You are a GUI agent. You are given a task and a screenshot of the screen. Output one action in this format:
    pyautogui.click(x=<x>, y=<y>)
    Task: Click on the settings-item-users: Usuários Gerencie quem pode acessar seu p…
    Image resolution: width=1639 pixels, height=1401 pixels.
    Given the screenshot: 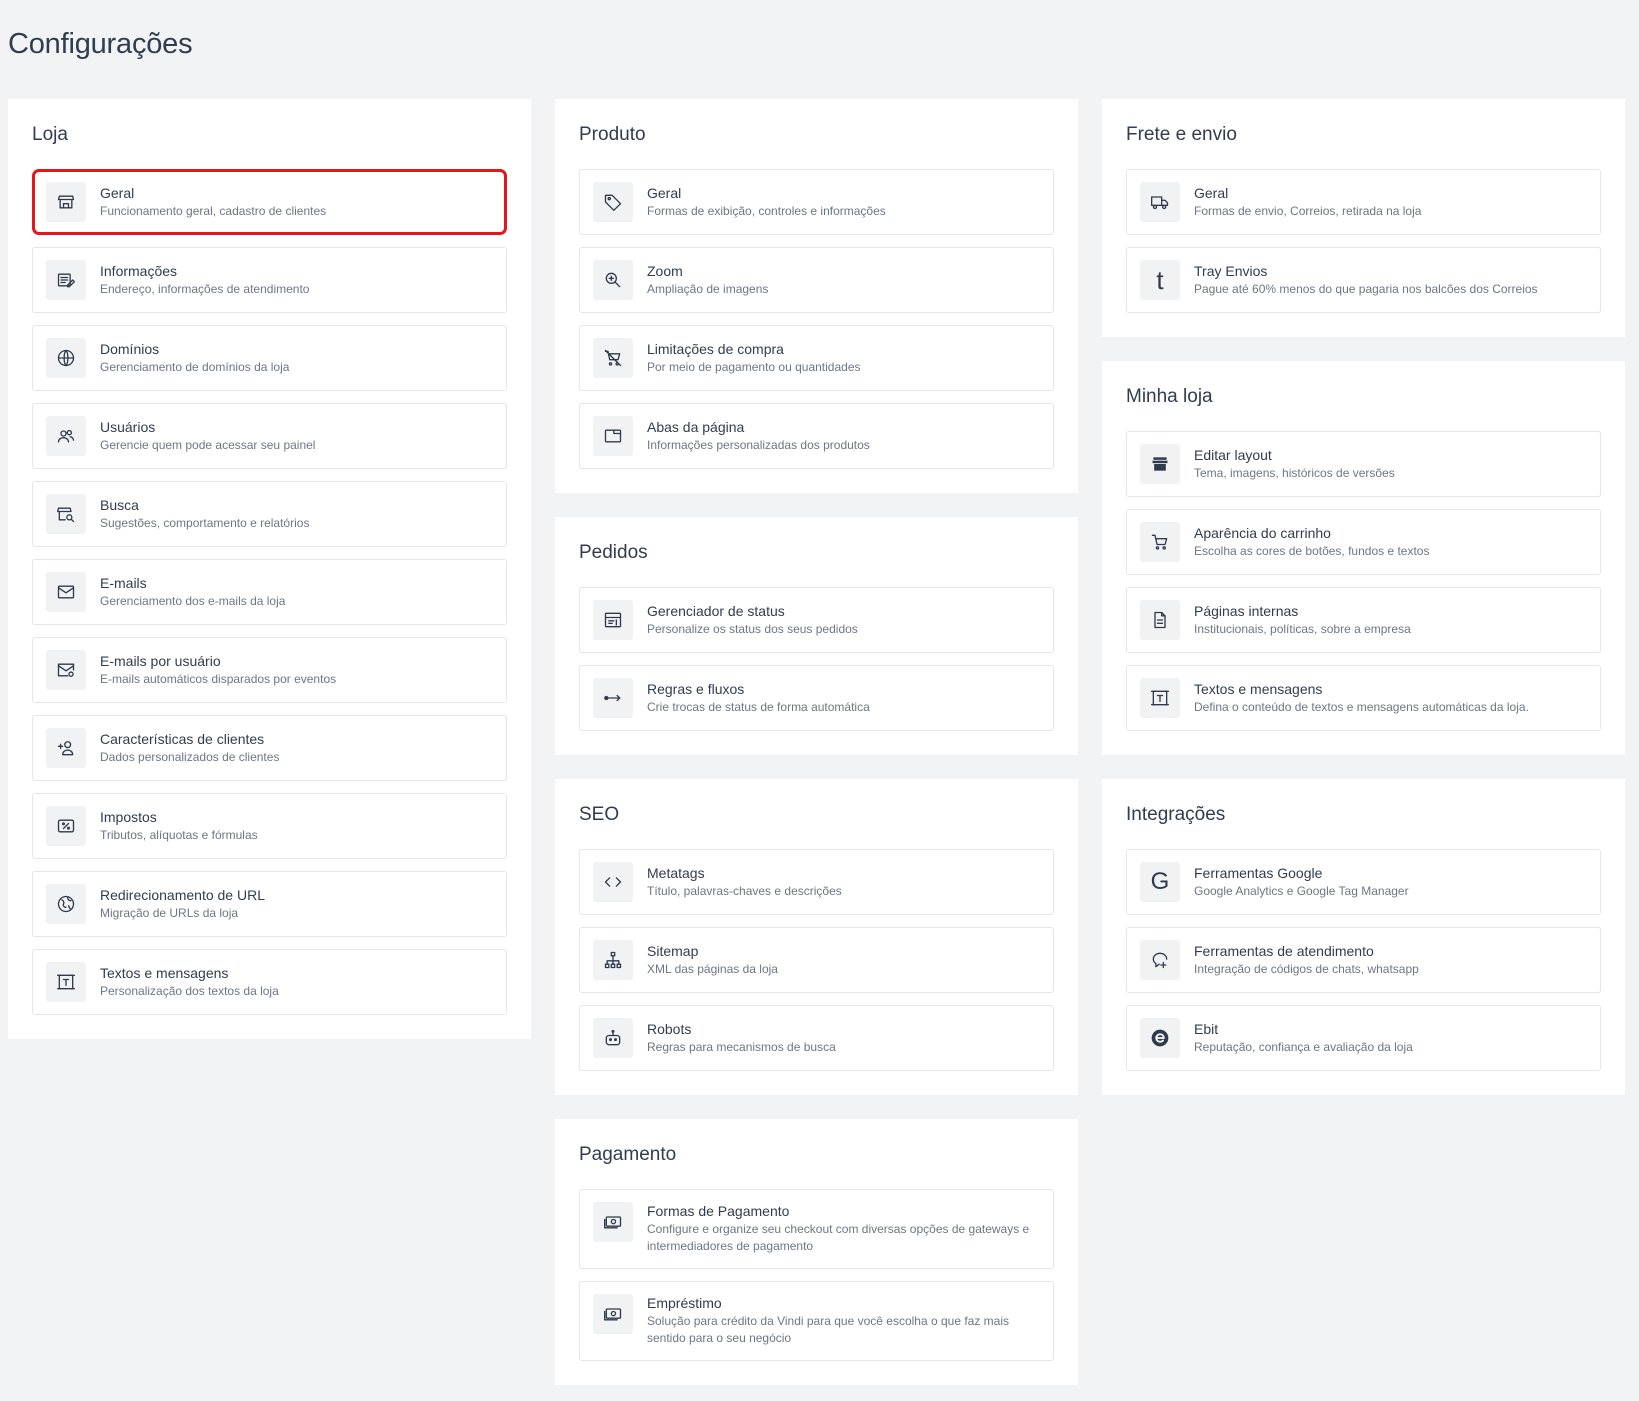 What is the action you would take?
    pyautogui.click(x=269, y=436)
    